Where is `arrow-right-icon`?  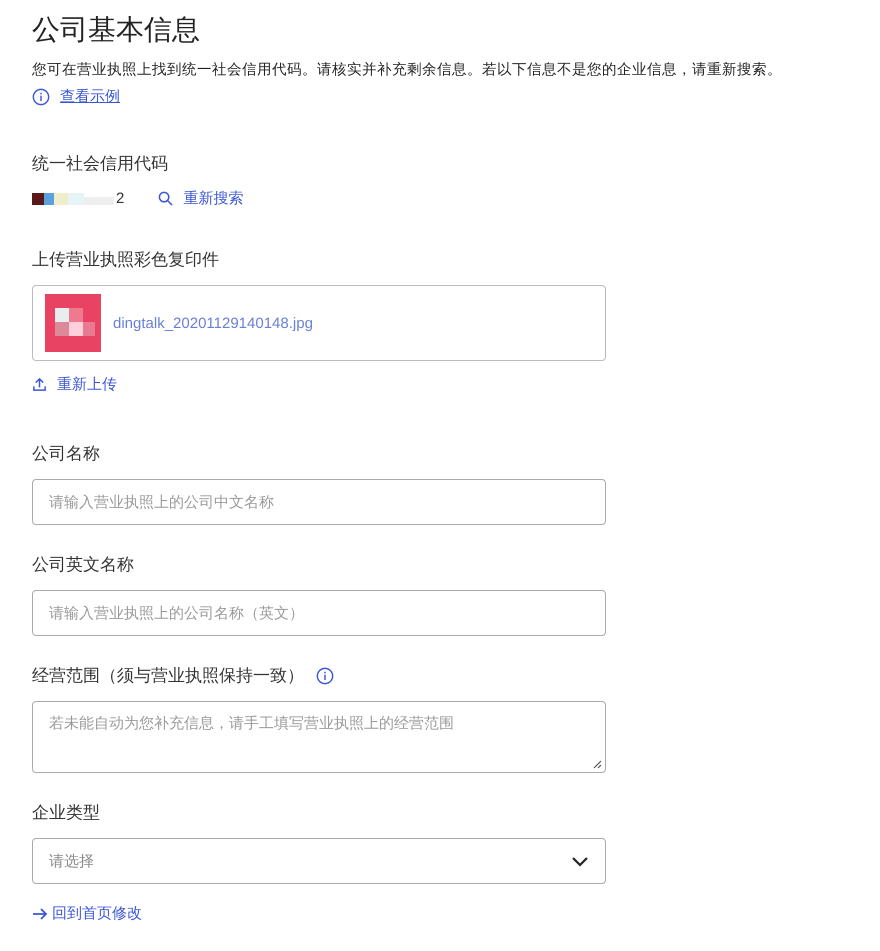
arrow-right-icon is located at coordinates (40, 914).